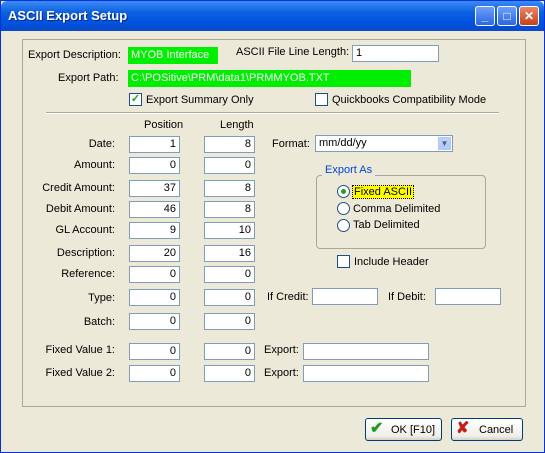  I want to click on export-summary-checkbox: ✓, so click(135, 99).